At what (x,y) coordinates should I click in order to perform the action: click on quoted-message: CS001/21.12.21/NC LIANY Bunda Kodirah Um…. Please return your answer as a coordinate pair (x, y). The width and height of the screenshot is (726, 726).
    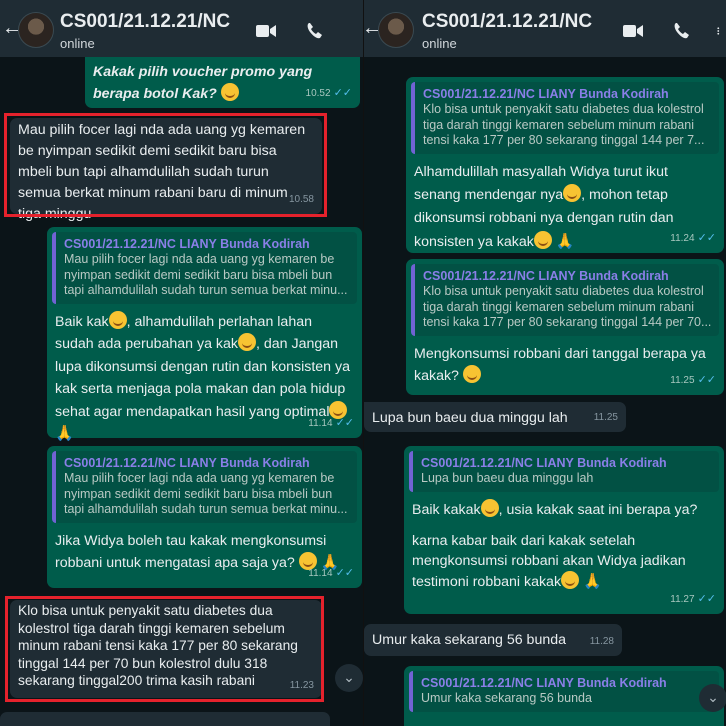
    Looking at the image, I should click on (564, 691).